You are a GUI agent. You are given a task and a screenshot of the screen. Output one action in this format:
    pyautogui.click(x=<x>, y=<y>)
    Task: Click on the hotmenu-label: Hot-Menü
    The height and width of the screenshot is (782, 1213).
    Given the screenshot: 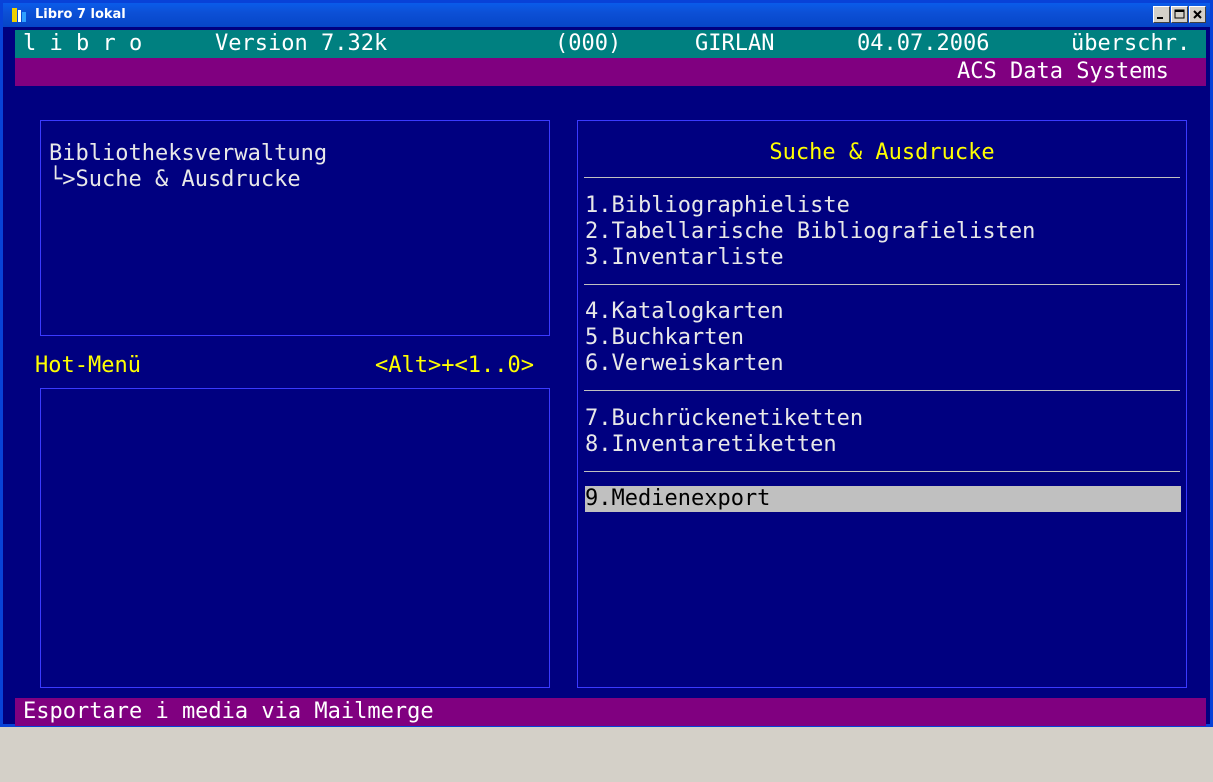 What is the action you would take?
    pyautogui.click(x=88, y=365)
    